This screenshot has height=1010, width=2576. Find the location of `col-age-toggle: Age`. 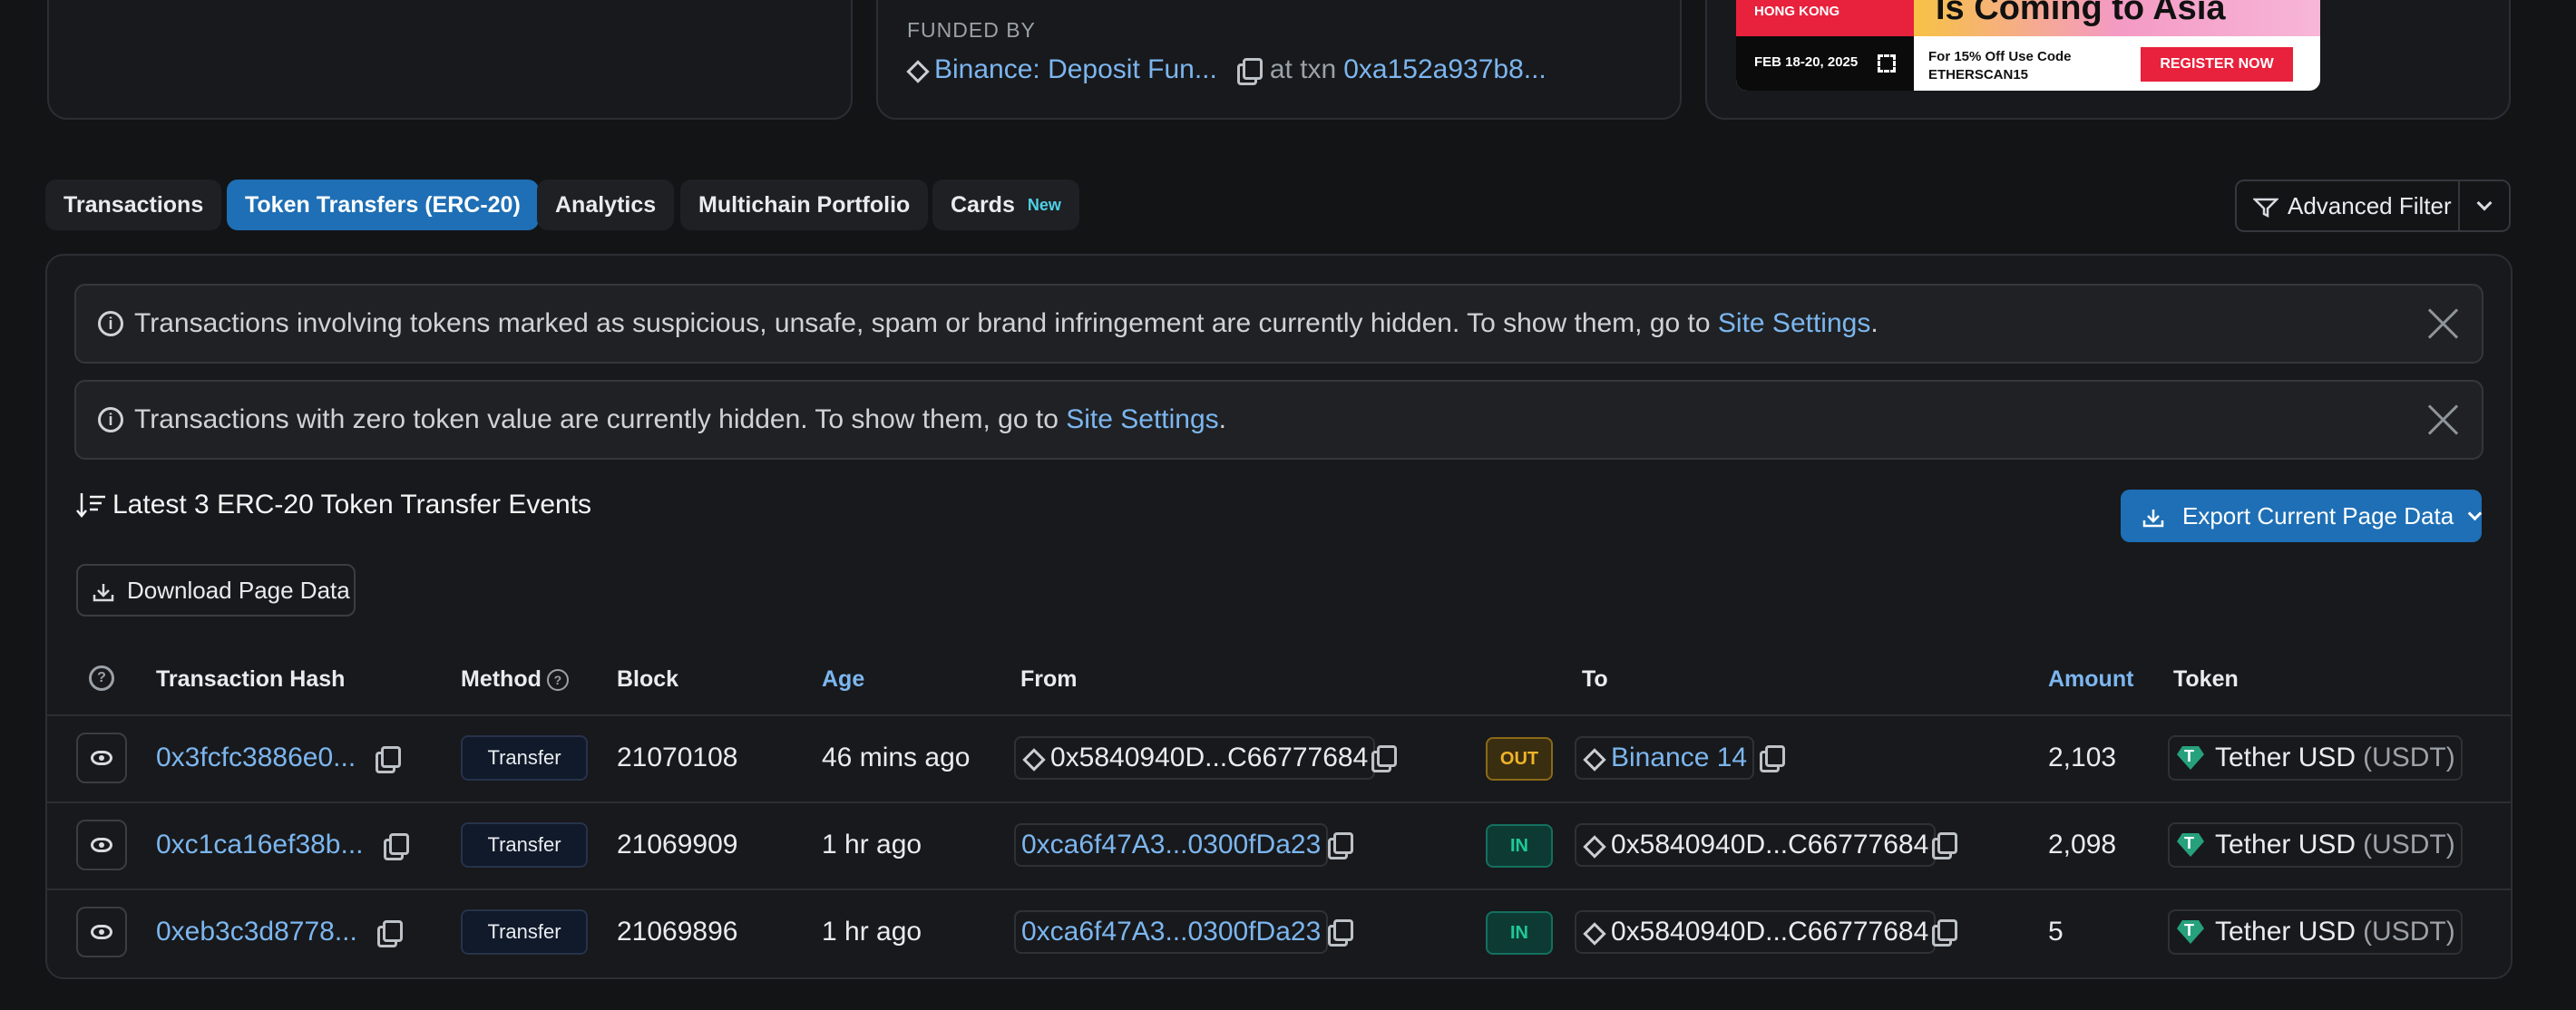

col-age-toggle: Age is located at coordinates (843, 679).